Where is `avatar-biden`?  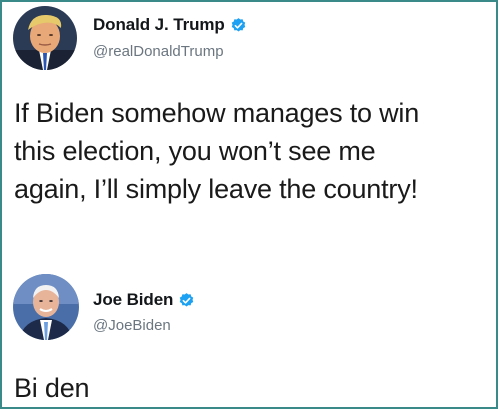
avatar-biden is located at coordinates (46, 307).